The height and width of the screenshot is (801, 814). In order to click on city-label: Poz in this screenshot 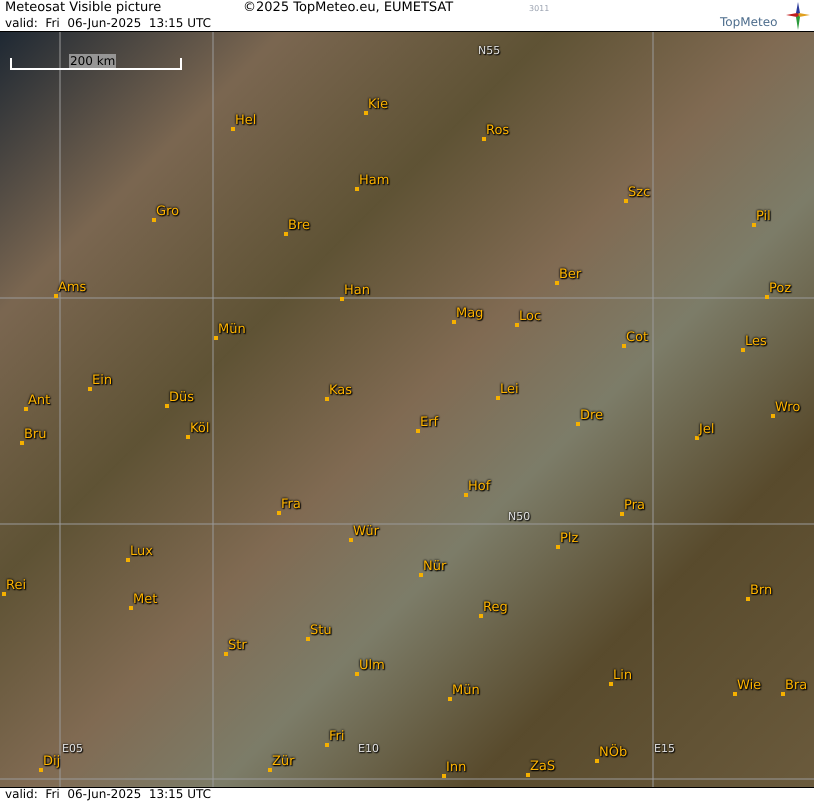, I will do `click(780, 289)`.